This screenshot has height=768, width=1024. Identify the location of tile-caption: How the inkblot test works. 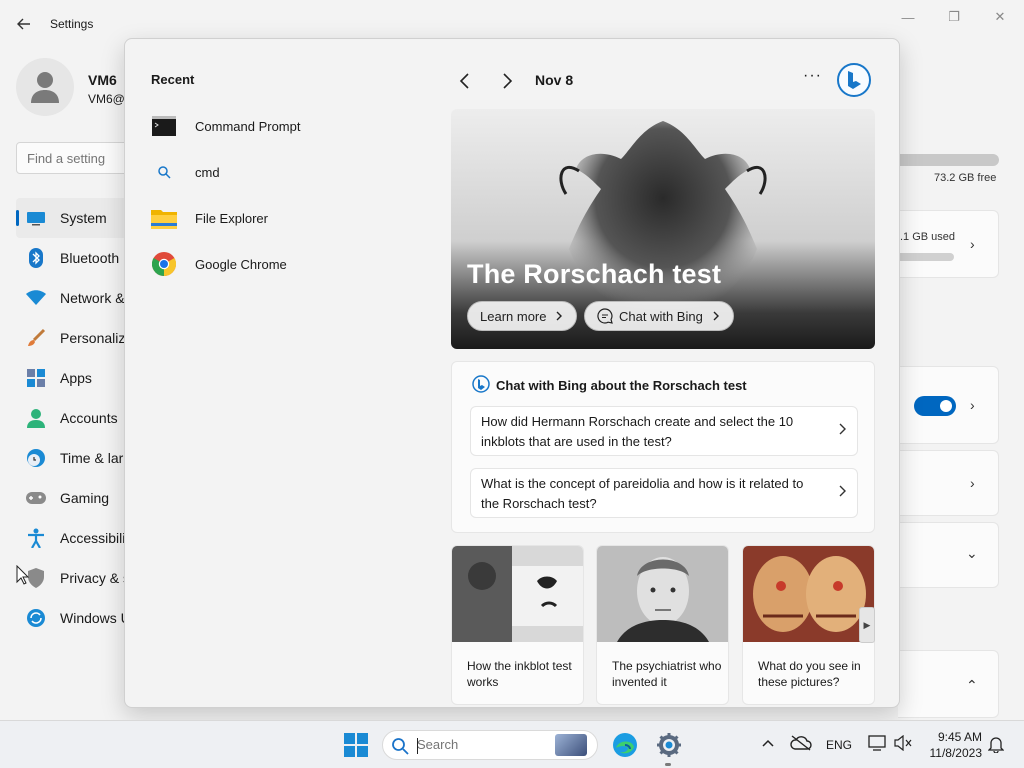
(519, 674).